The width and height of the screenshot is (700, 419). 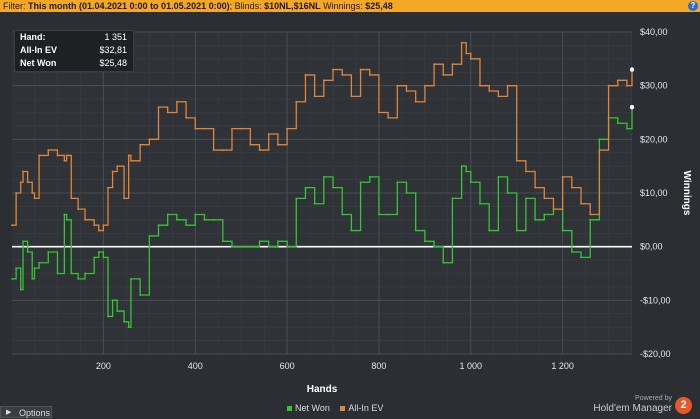 What do you see at coordinates (74, 50) in the screenshot?
I see `stats-row-all-in-ev: All-In EV $32,81` at bounding box center [74, 50].